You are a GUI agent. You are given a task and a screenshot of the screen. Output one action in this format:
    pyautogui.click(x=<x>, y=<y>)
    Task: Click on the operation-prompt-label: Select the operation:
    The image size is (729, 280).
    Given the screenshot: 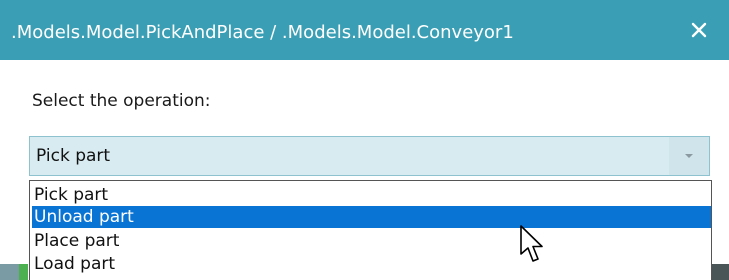 What is the action you would take?
    pyautogui.click(x=121, y=101)
    